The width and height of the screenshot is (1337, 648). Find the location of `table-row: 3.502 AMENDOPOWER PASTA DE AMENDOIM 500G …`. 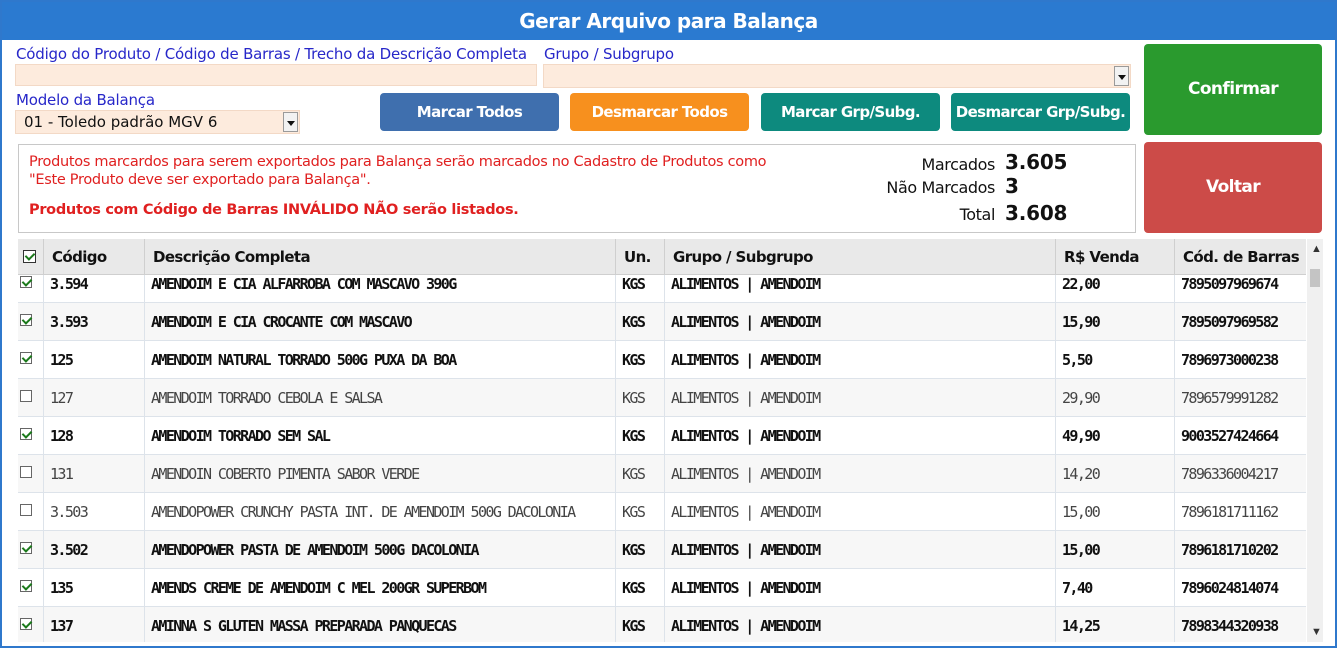

table-row: 3.502 AMENDOPOWER PASTA DE AMENDOIM 500G … is located at coordinates (662, 550).